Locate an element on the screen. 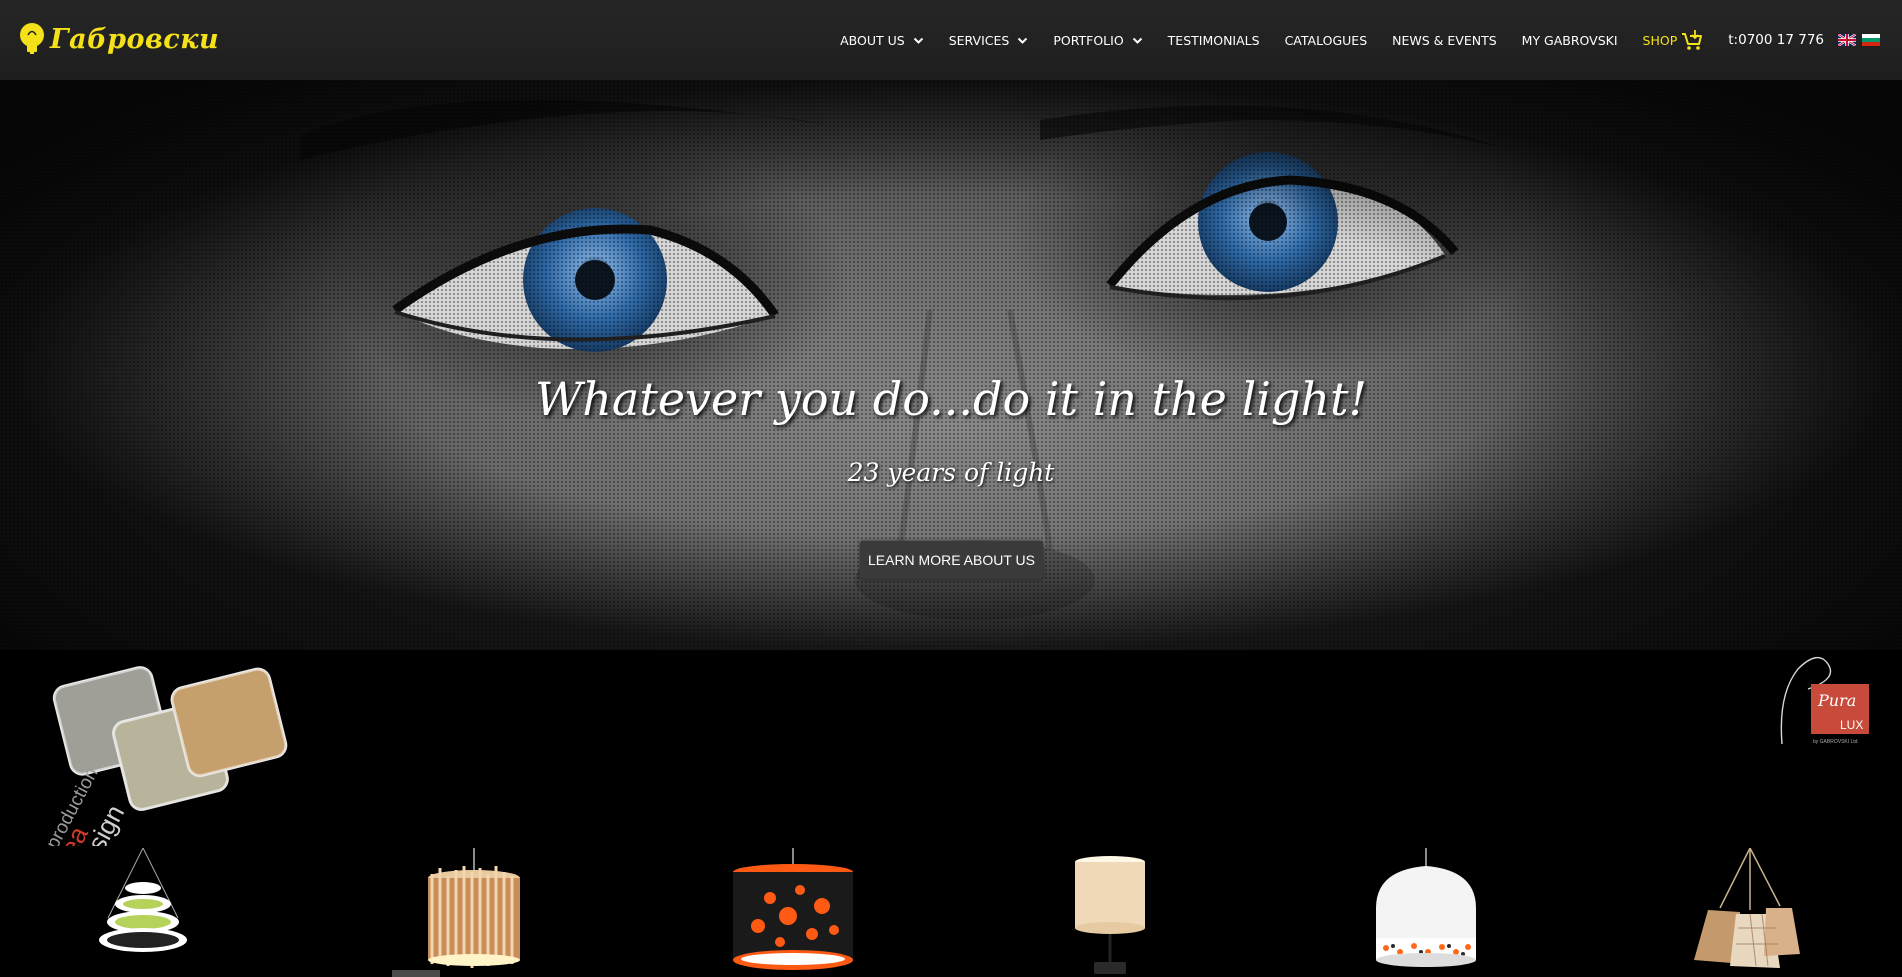 The width and height of the screenshot is (1902, 977). phone-number: t:0700 17 776 is located at coordinates (1776, 40).